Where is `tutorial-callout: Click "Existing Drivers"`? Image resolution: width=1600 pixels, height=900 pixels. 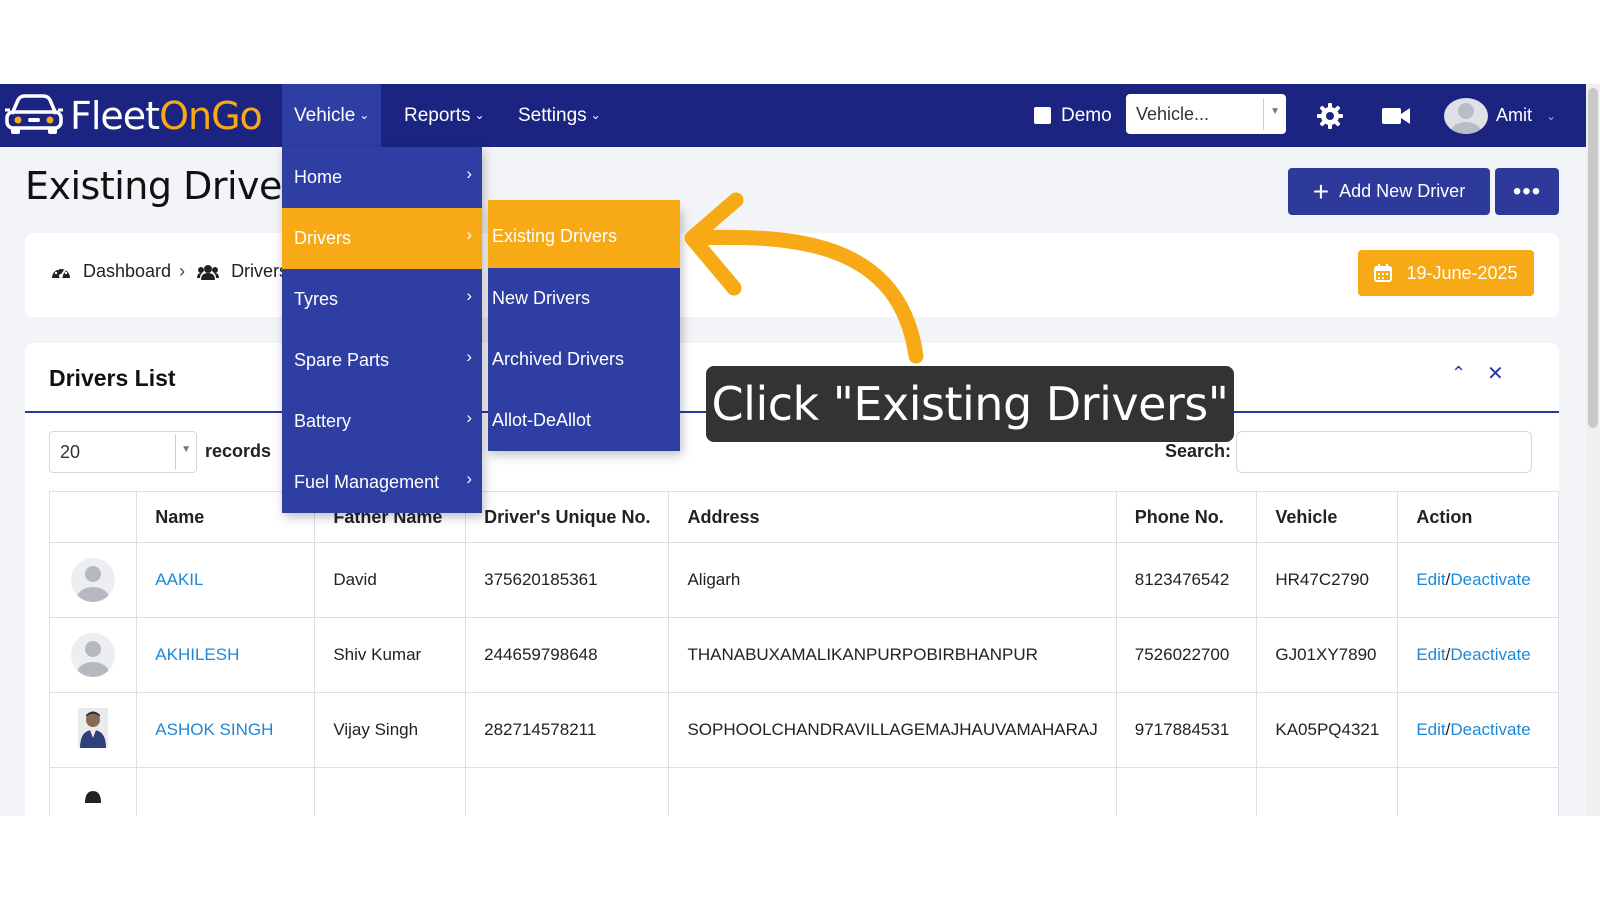
tutorial-callout: Click "Existing Drivers" is located at coordinates (970, 404).